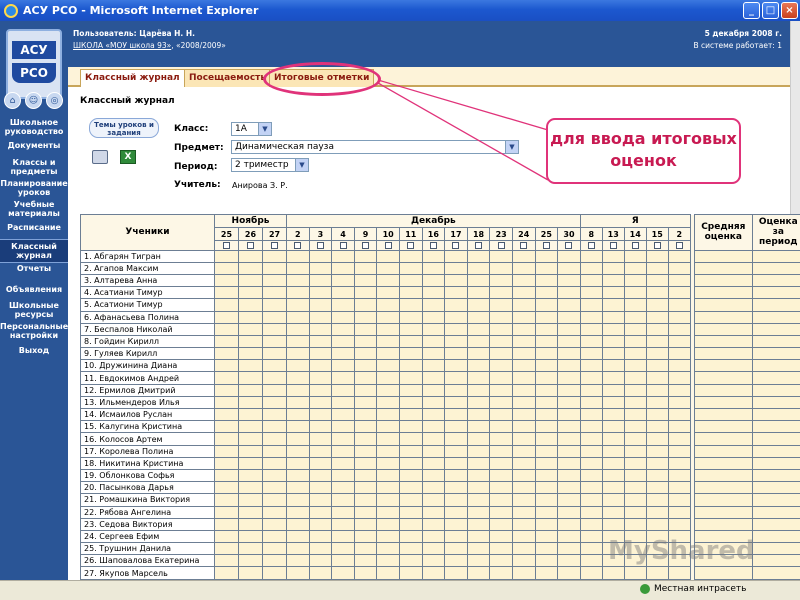  What do you see at coordinates (298, 234) in the screenshot?
I see `date-header: 2` at bounding box center [298, 234].